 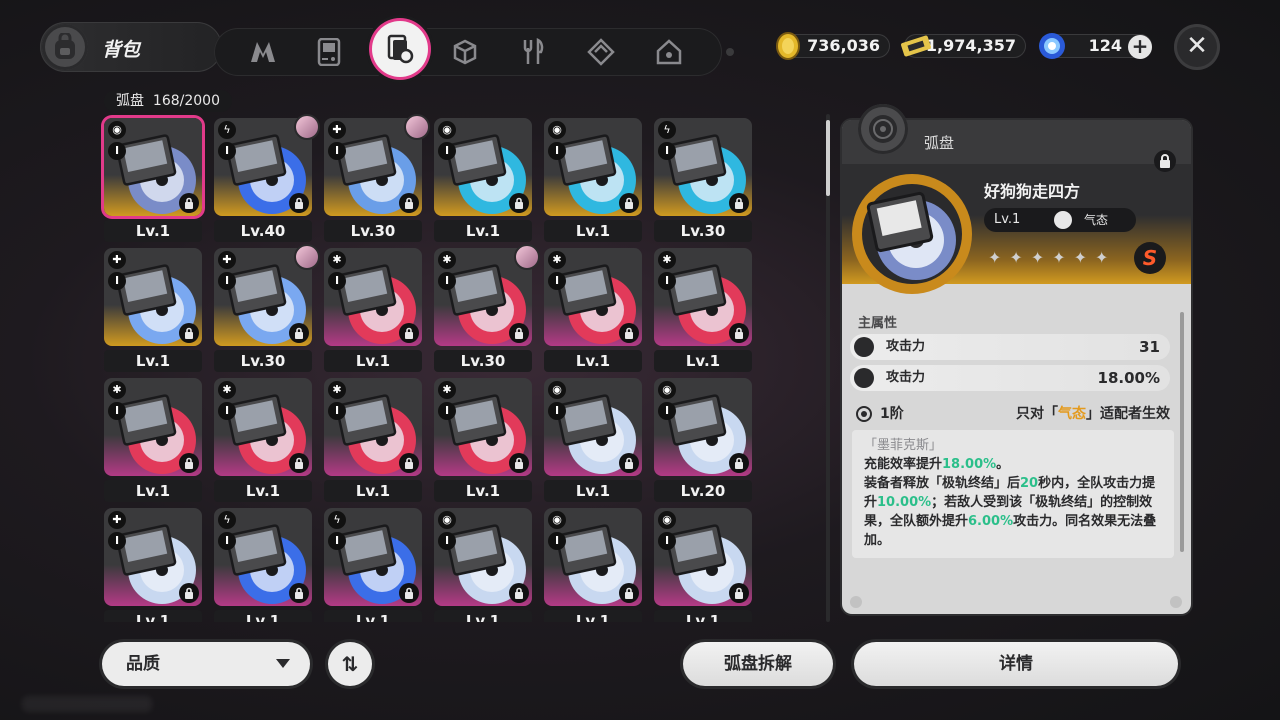 I want to click on uid-text-blurred, so click(x=87, y=704).